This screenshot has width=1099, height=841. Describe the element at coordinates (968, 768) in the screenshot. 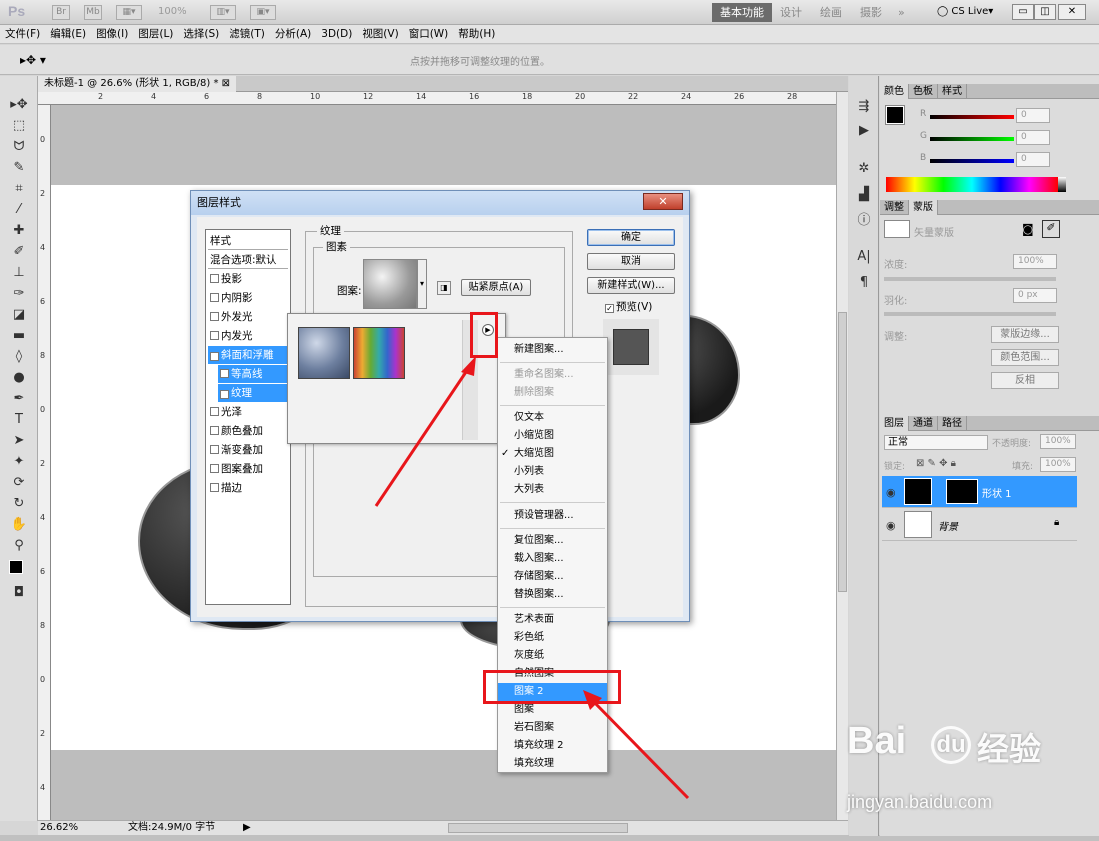

I see `baidu-watermark: Bai du 经验 jingyan.baidu.com` at that location.